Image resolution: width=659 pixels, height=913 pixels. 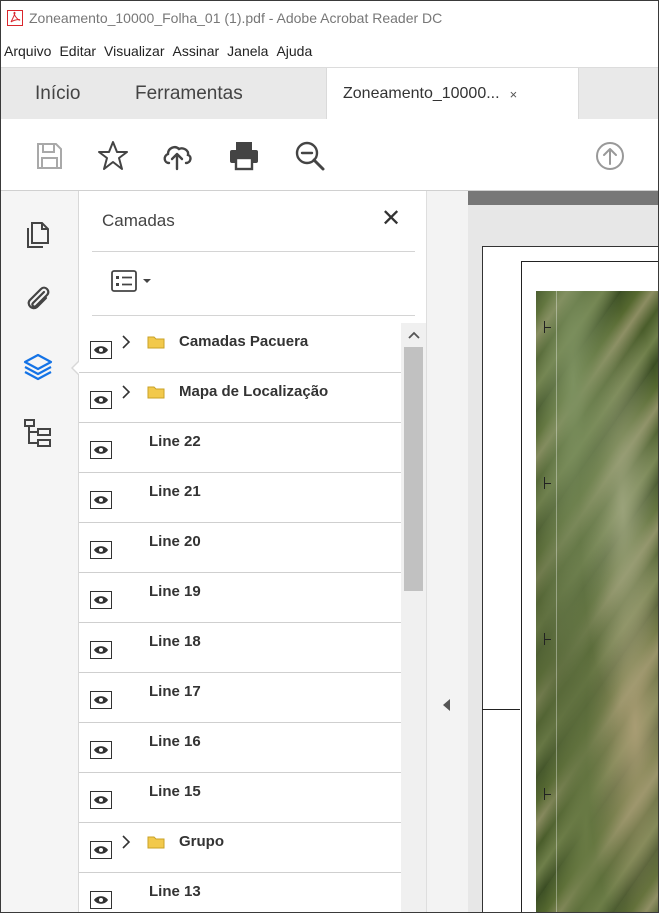 What do you see at coordinates (201, 841) in the screenshot?
I see `layer-label: Grupo` at bounding box center [201, 841].